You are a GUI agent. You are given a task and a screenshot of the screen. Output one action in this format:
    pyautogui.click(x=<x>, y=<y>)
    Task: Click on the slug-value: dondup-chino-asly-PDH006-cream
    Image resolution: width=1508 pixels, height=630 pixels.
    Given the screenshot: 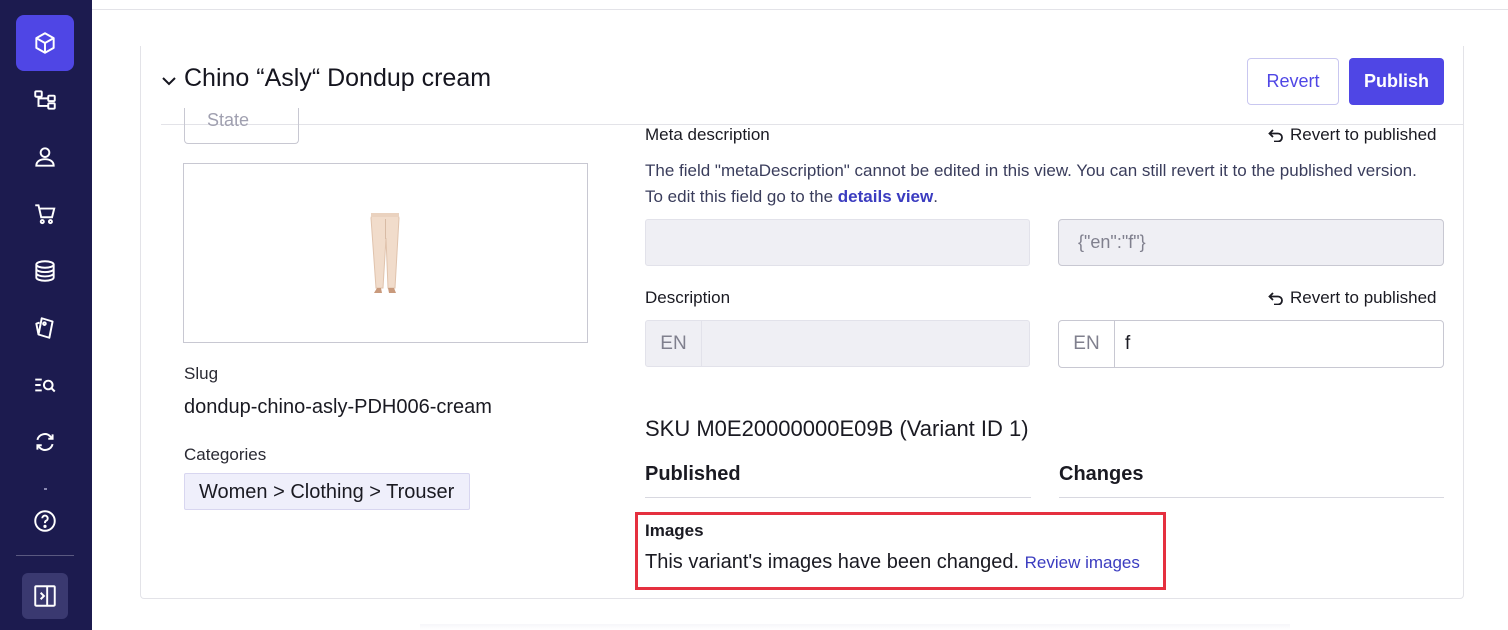 What is the action you would take?
    pyautogui.click(x=338, y=407)
    